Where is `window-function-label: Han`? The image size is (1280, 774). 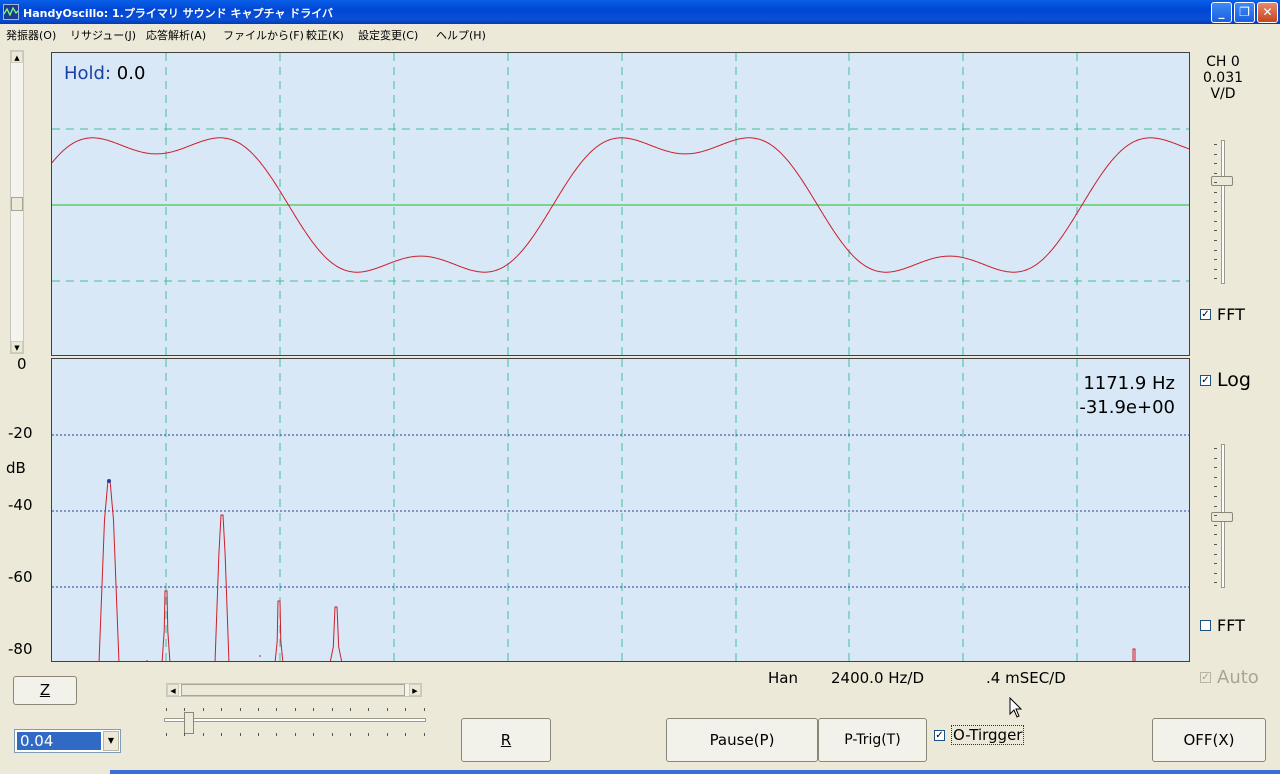
window-function-label: Han is located at coordinates (783, 678).